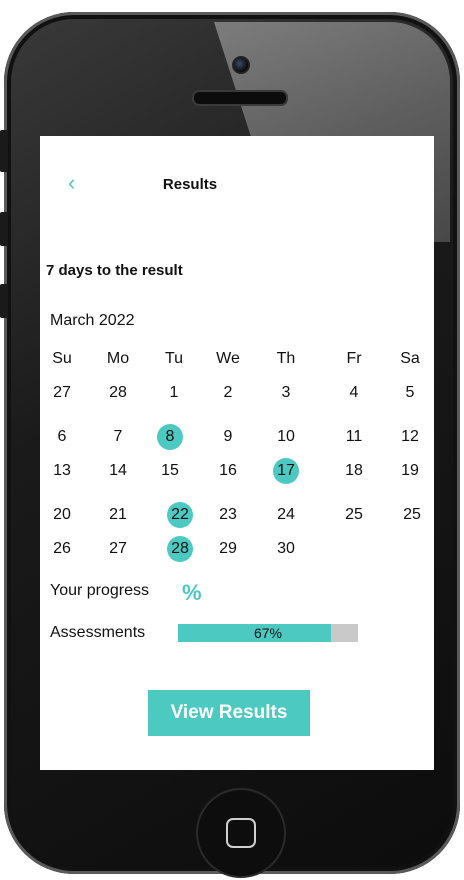 This screenshot has height=880, width=464. Describe the element at coordinates (180, 515) in the screenshot. I see `calendar-day: 22` at that location.